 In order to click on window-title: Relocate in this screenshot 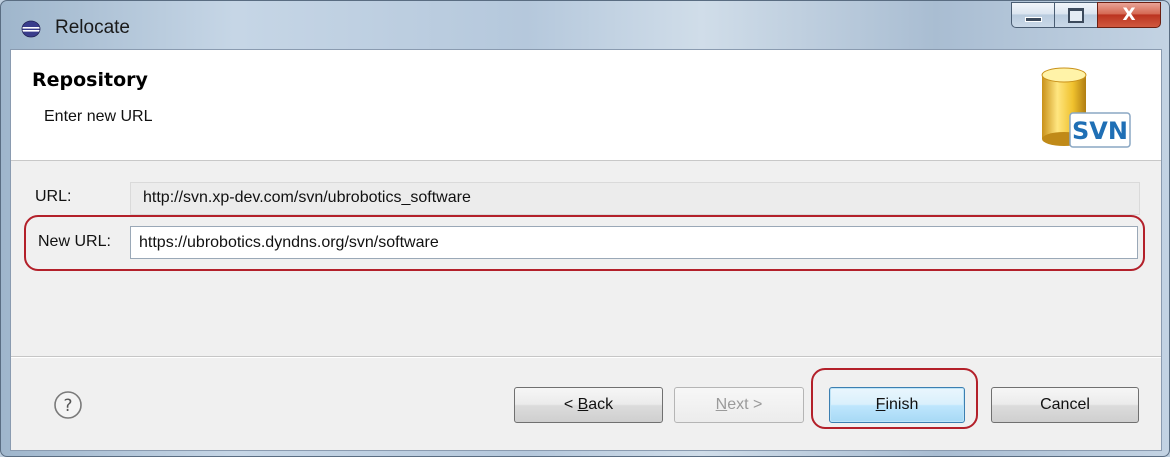, I will do `click(92, 27)`.